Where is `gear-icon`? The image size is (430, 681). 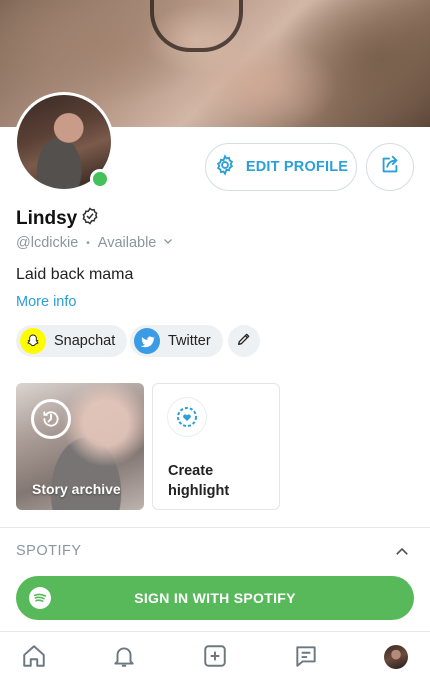 gear-icon is located at coordinates (225, 167).